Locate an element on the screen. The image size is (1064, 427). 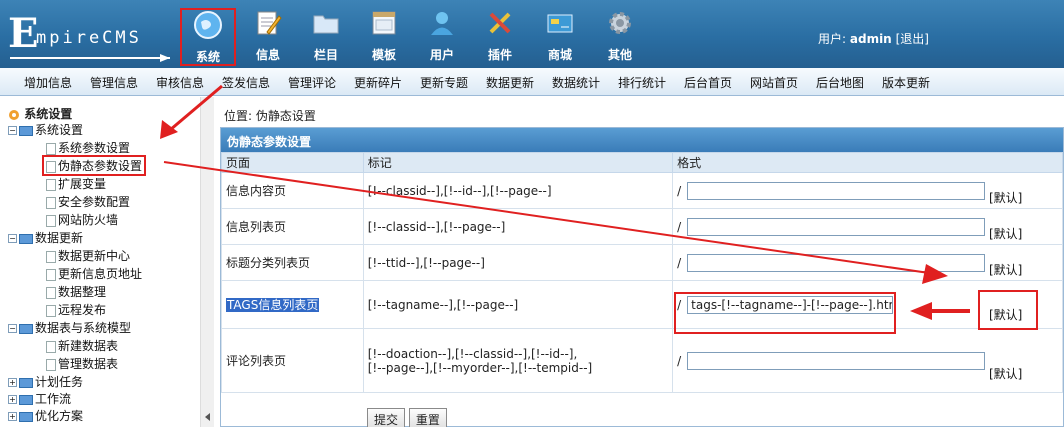
nav-plugin: 插件 is located at coordinates (500, 37).